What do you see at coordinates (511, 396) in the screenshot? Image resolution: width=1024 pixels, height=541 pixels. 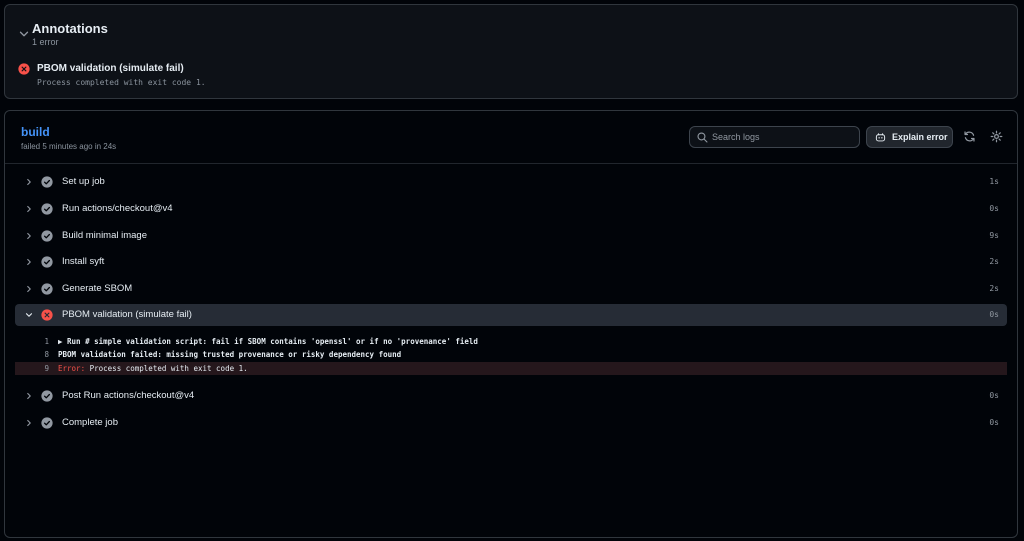 I see `step-row: Post Run actions/checkout@v4 0s` at bounding box center [511, 396].